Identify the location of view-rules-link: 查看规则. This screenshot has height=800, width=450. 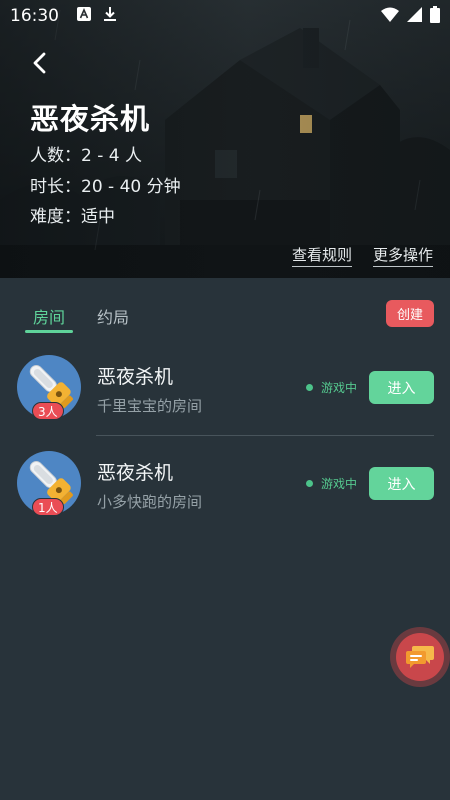
(322, 255).